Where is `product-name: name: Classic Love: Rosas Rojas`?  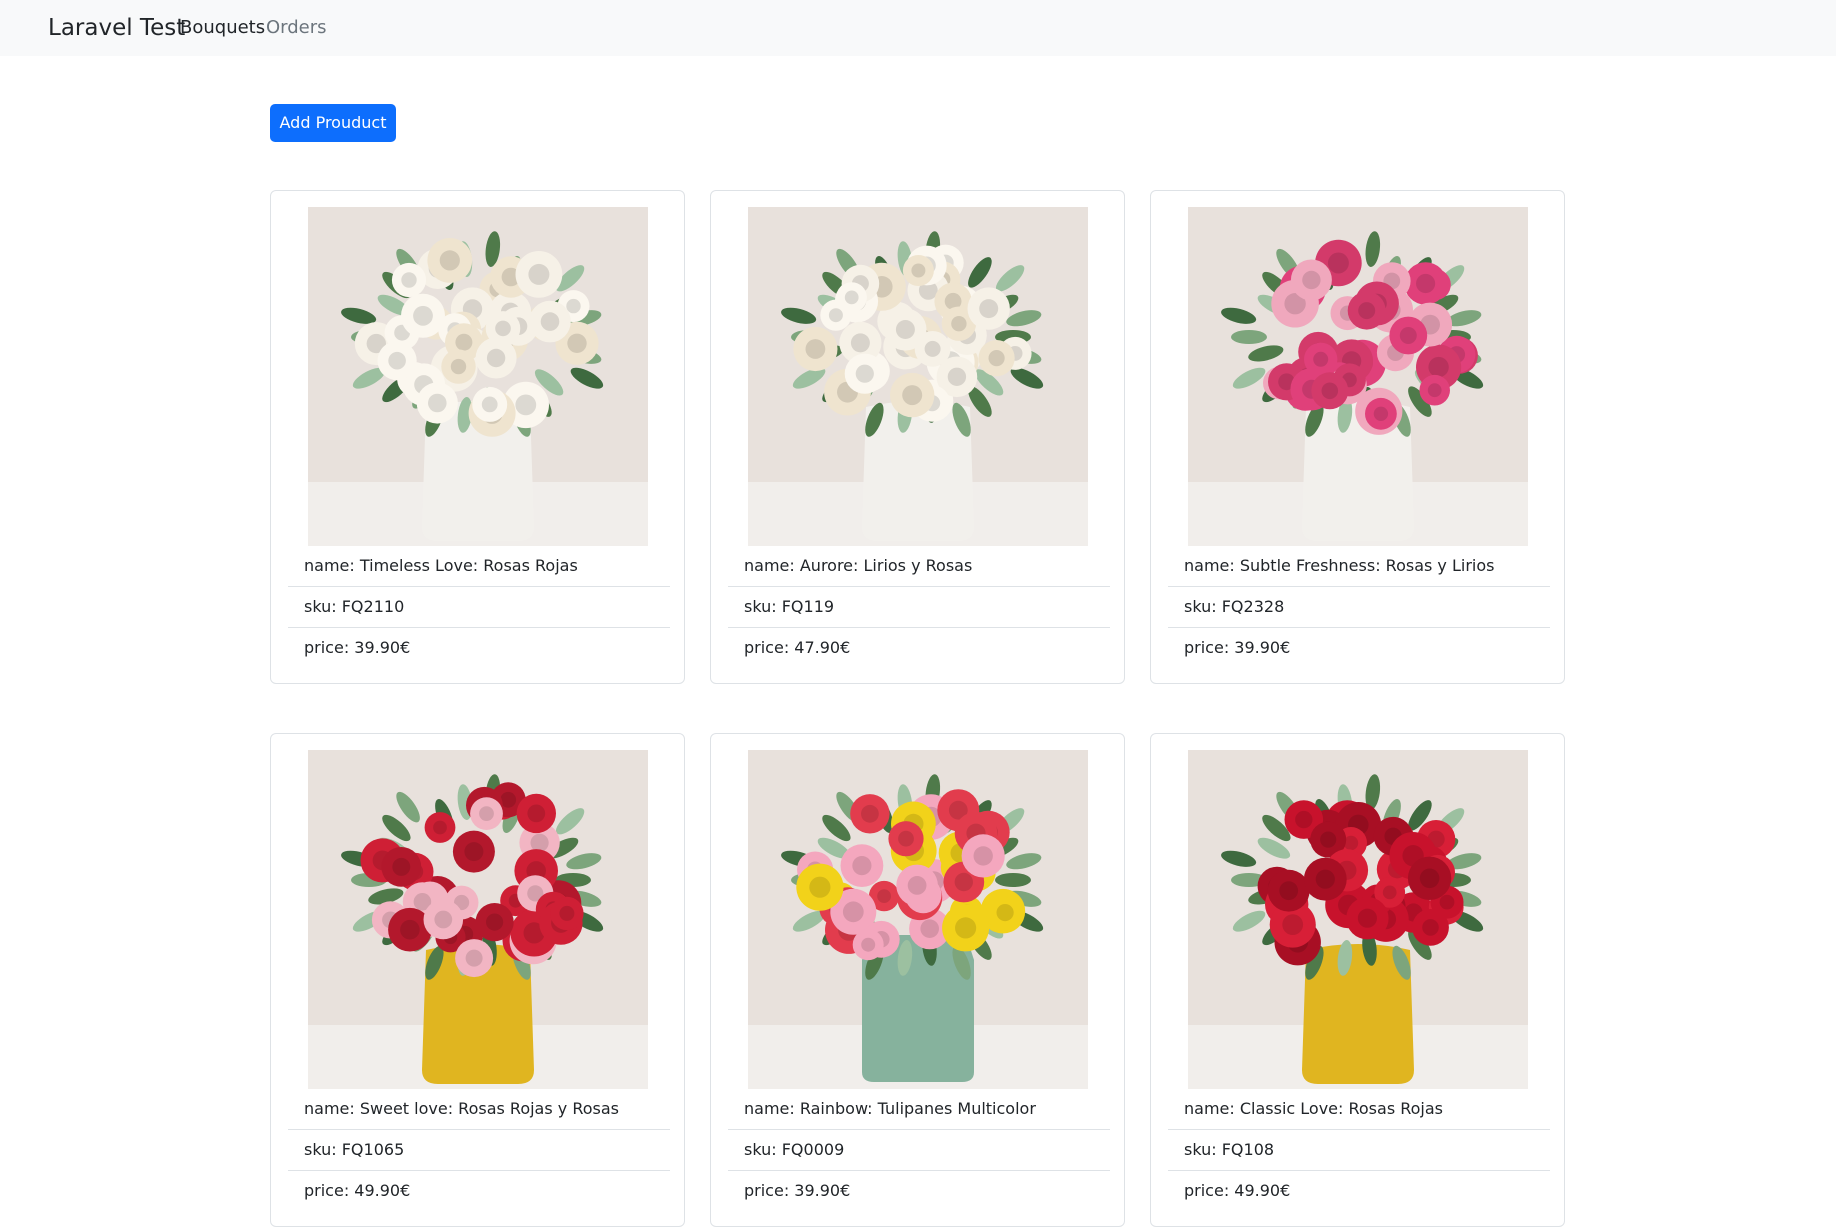 product-name: name: Classic Love: Rosas Rojas is located at coordinates (1359, 1109).